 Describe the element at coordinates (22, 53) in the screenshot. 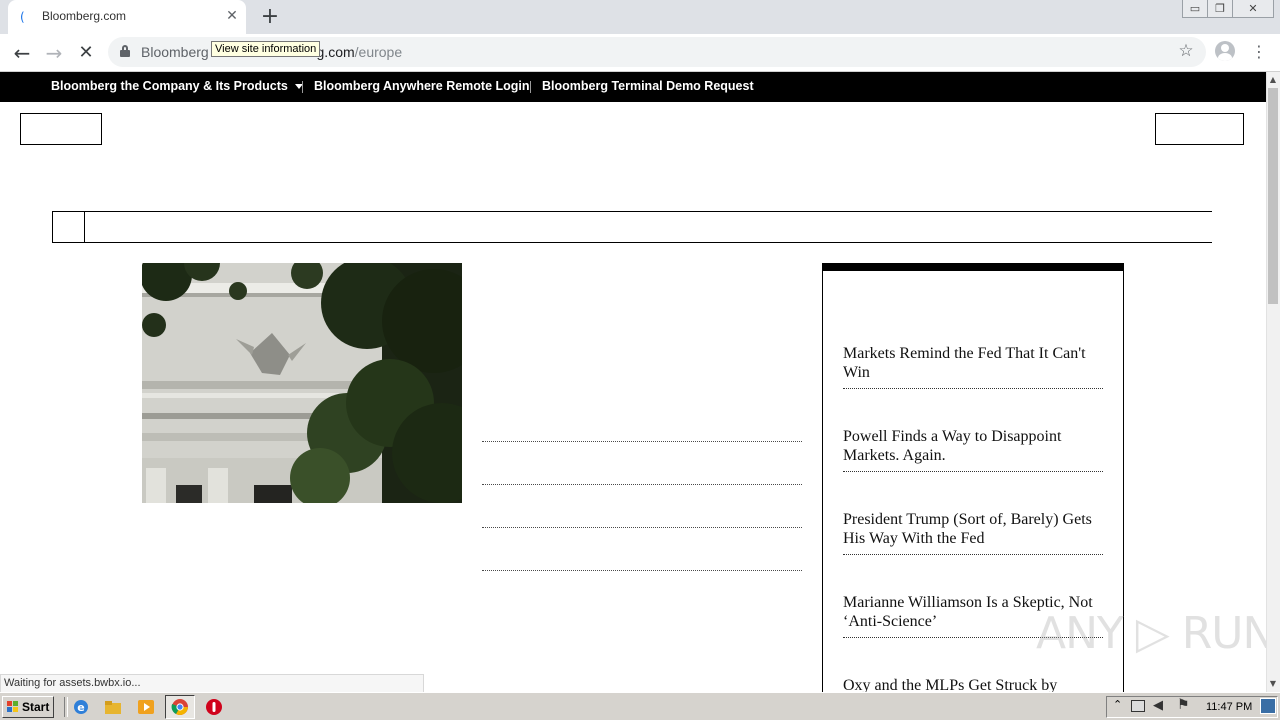

I see `back-button: ←` at that location.